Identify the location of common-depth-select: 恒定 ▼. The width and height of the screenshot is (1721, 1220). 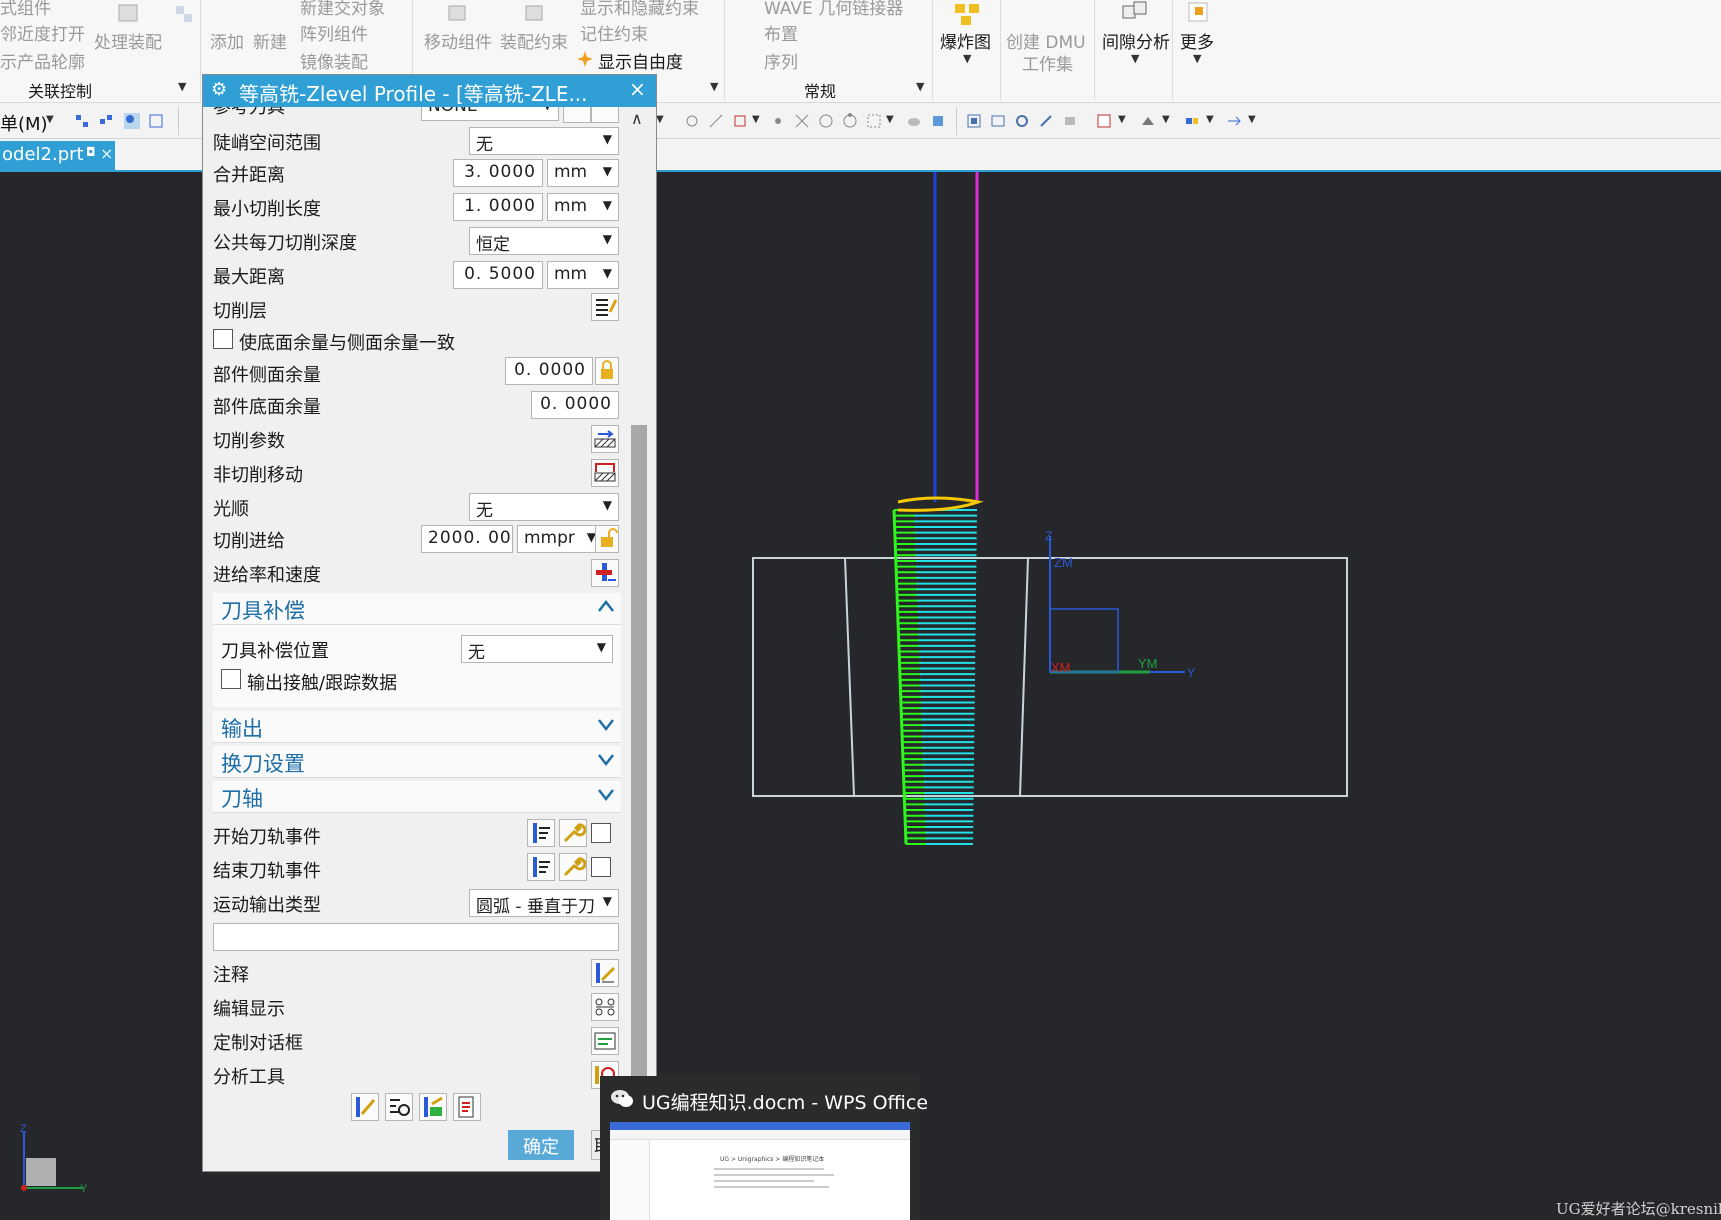
(544, 241).